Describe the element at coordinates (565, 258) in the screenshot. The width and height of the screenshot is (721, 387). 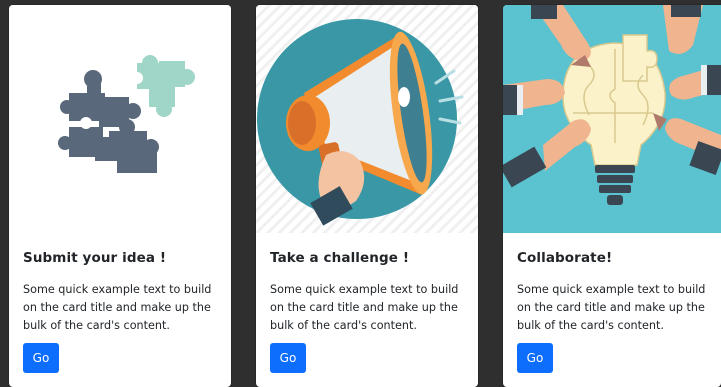
I see `card-title: Collaborate!` at that location.